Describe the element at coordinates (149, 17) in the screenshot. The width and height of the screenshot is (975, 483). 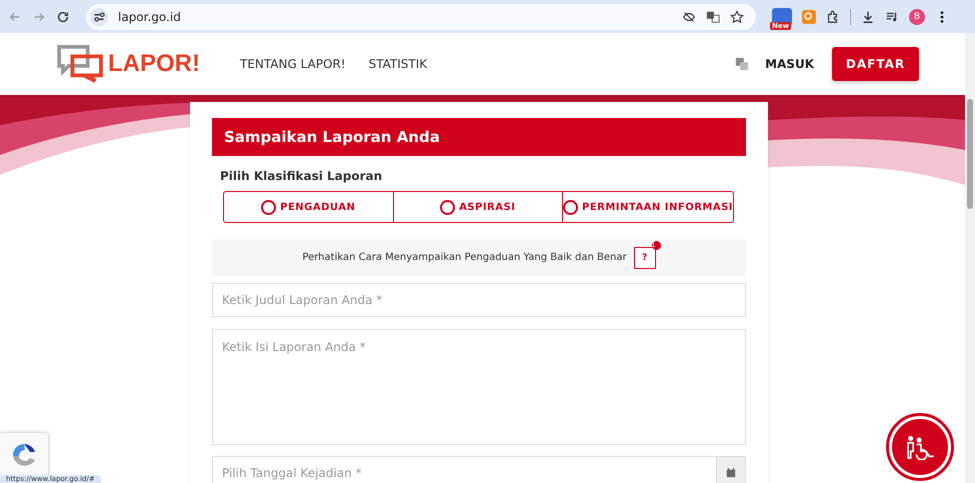
I see `url-text: lapor.go.id` at that location.